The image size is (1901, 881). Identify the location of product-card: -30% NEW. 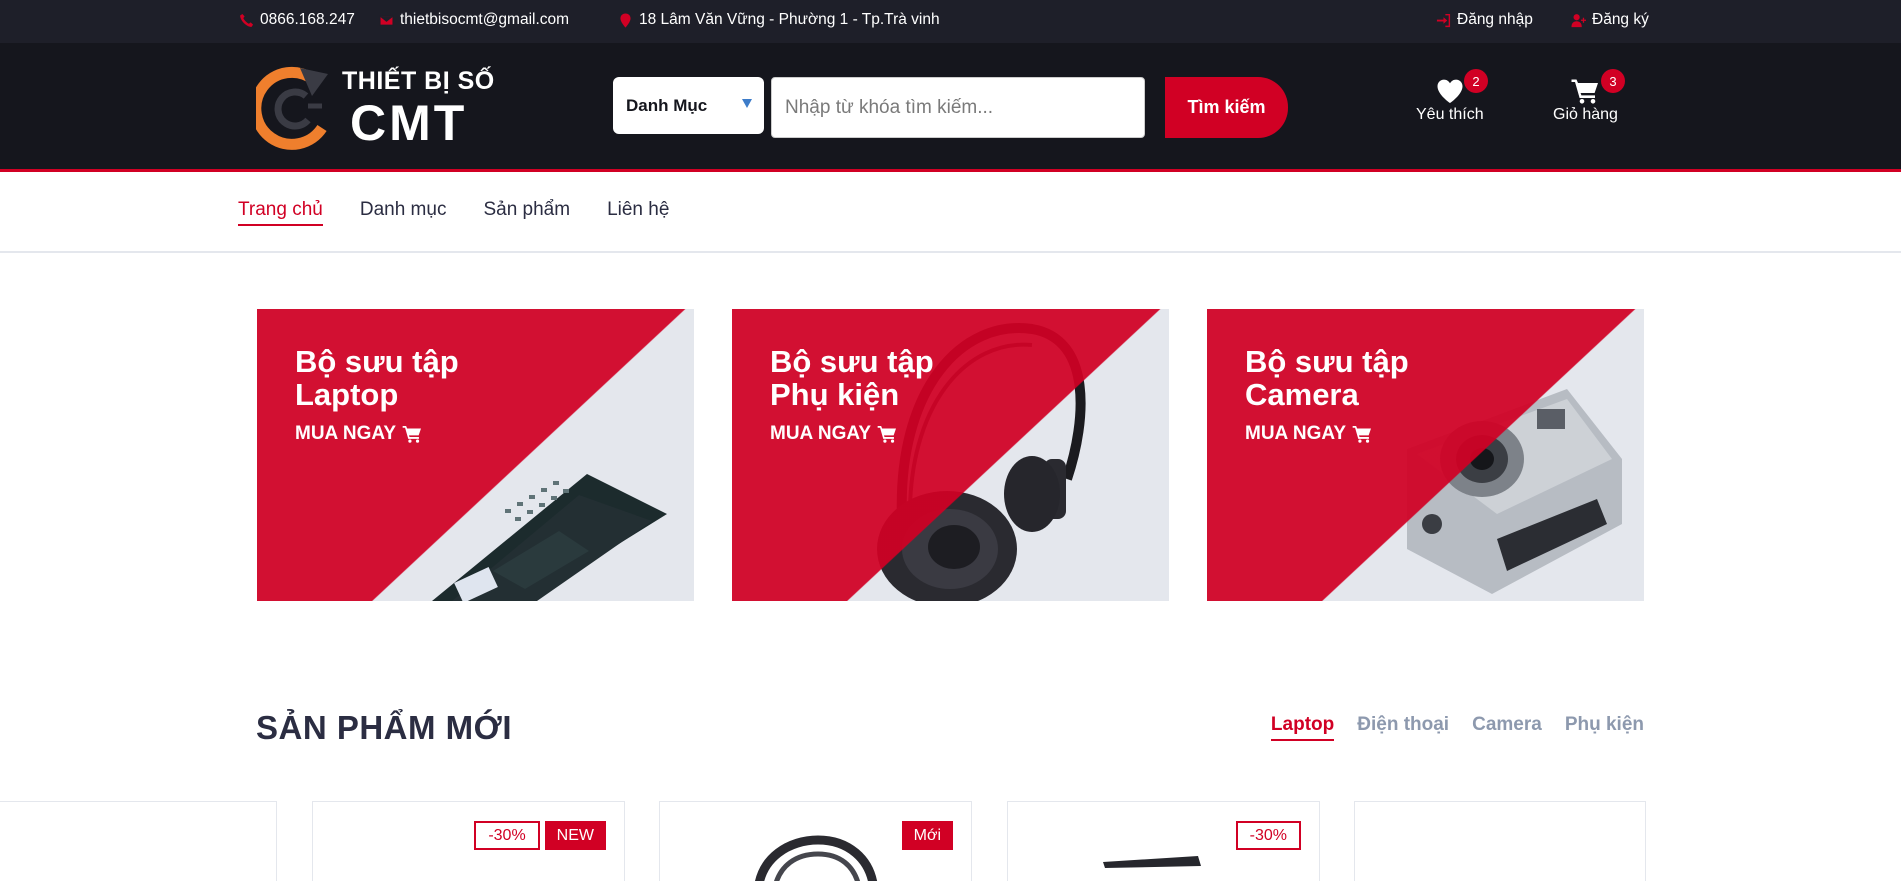
(468, 841).